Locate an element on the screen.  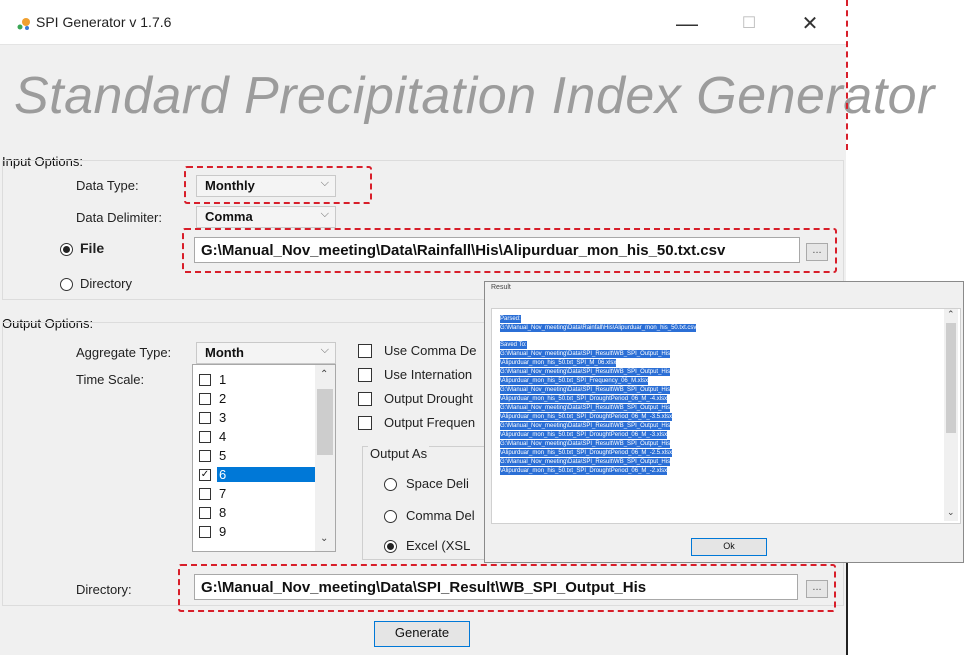
comma-delimited-radio is located at coordinates (390, 516).